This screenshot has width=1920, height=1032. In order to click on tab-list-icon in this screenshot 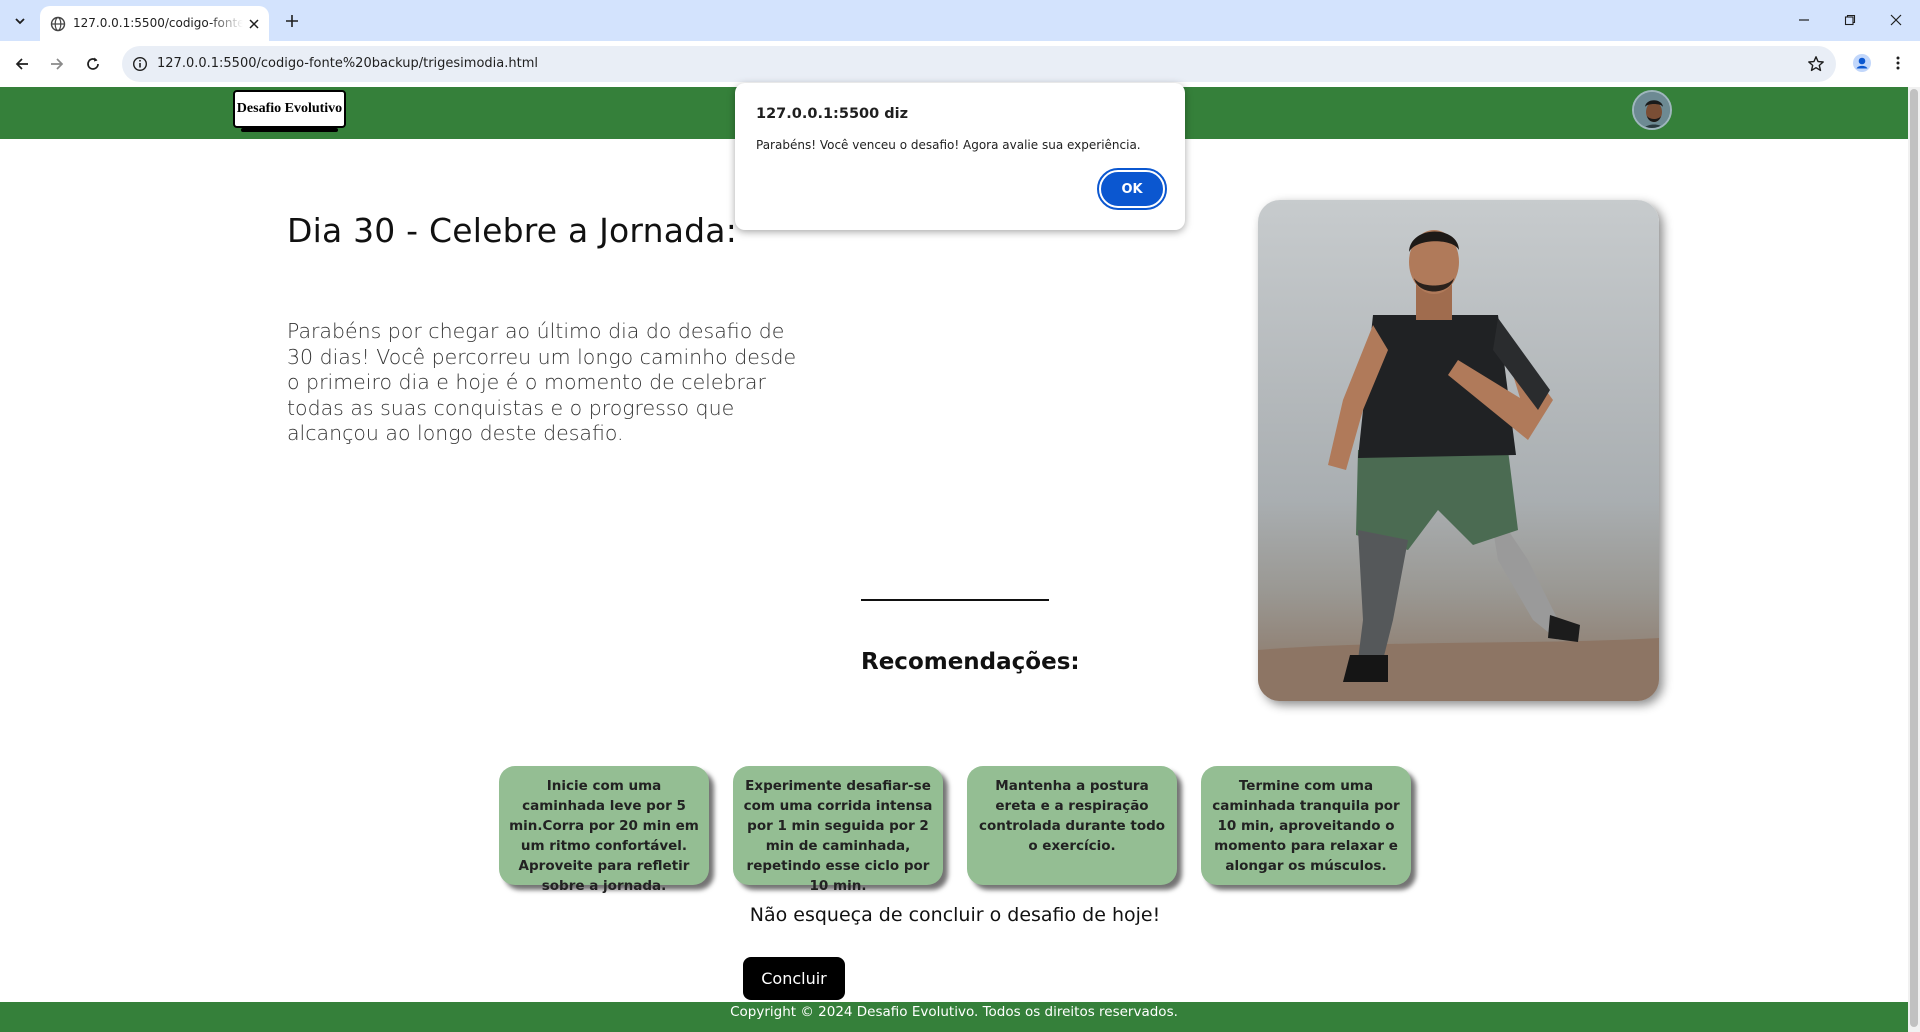, I will do `click(20, 21)`.